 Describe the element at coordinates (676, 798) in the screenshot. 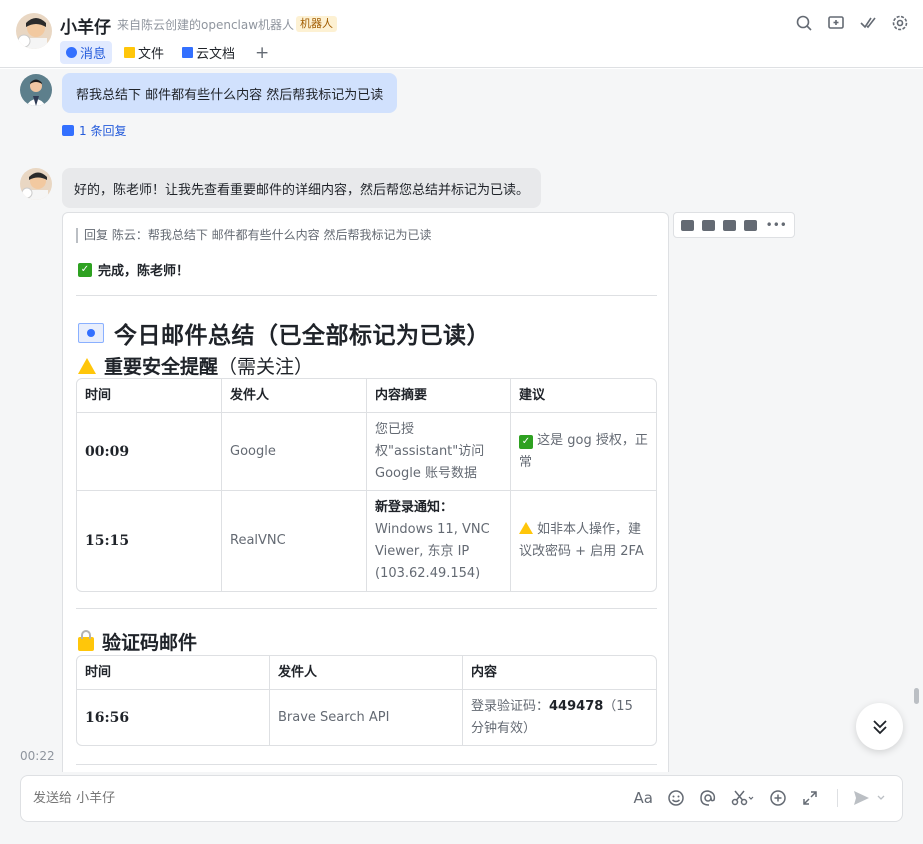

I see `emoji-icon` at that location.